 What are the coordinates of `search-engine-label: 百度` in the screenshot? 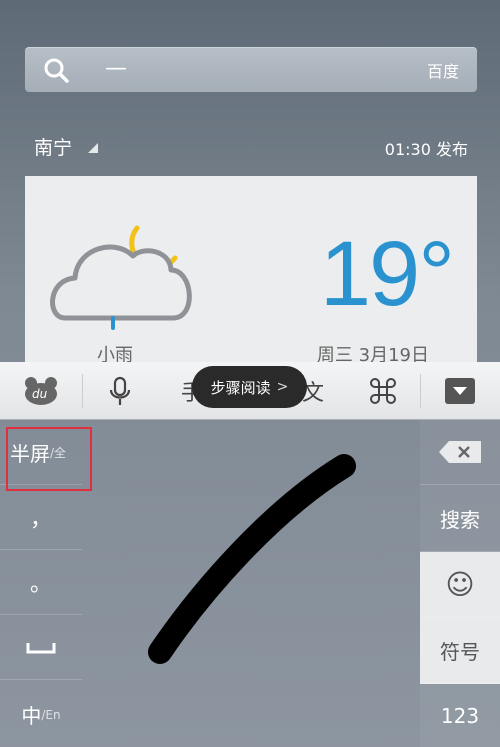 It's located at (443, 70).